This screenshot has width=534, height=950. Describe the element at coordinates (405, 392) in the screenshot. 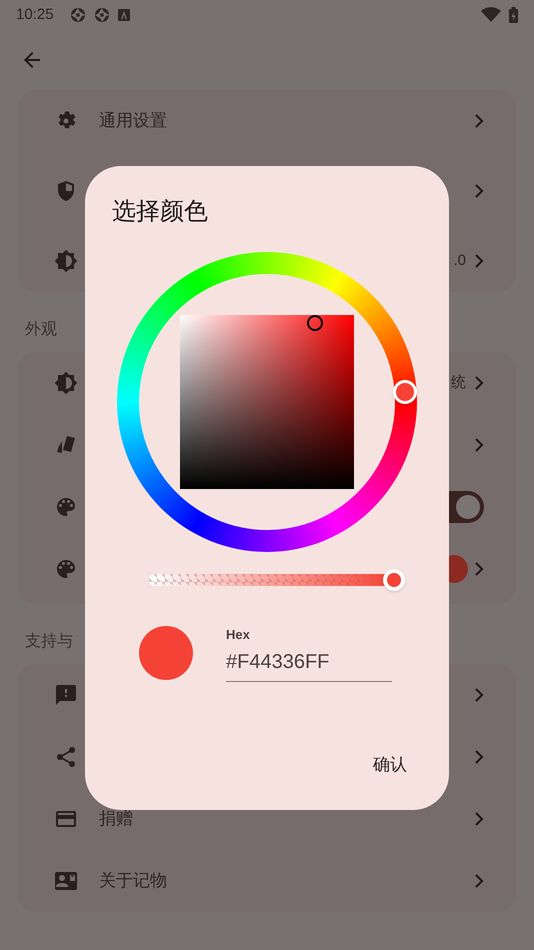

I see `hue-thumb` at that location.